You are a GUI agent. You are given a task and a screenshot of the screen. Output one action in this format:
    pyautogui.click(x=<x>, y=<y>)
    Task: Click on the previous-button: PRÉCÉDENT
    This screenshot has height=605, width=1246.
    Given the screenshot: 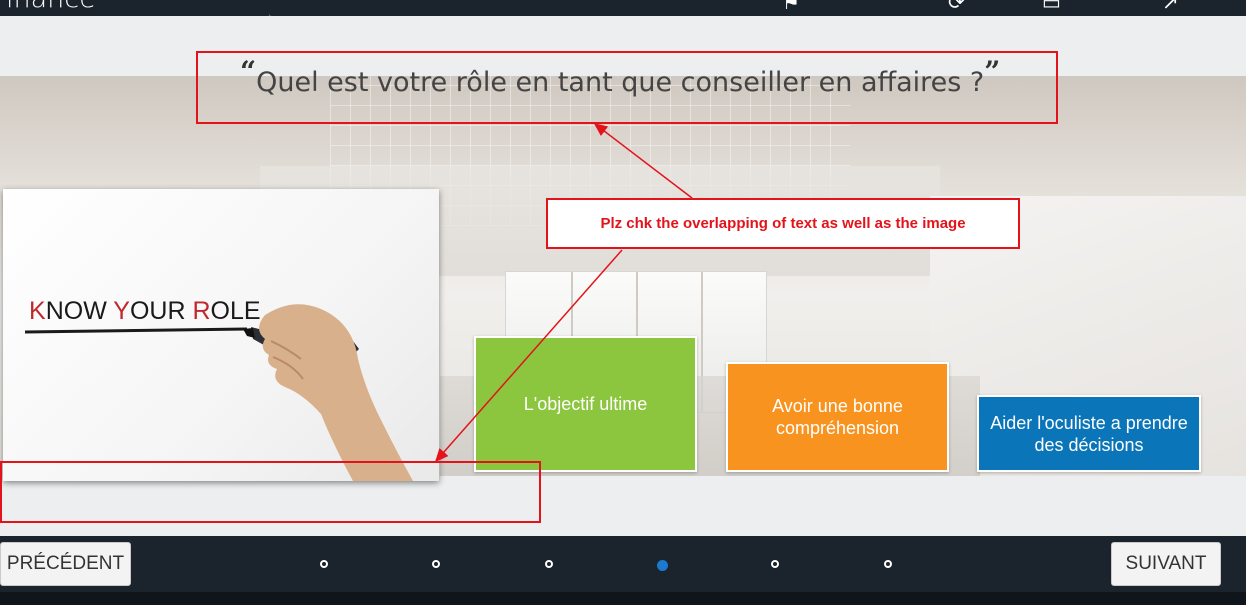 What is the action you would take?
    pyautogui.click(x=65, y=564)
    